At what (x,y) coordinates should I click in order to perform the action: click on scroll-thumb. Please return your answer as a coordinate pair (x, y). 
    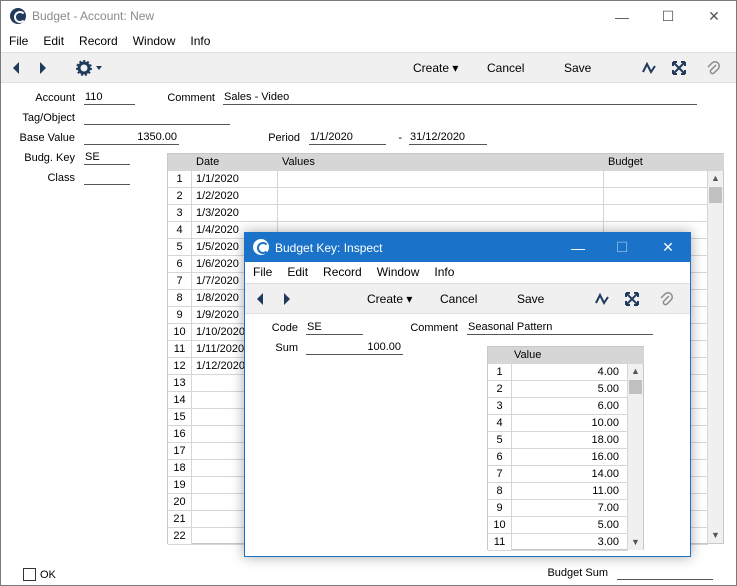
    Looking at the image, I should click on (715, 195).